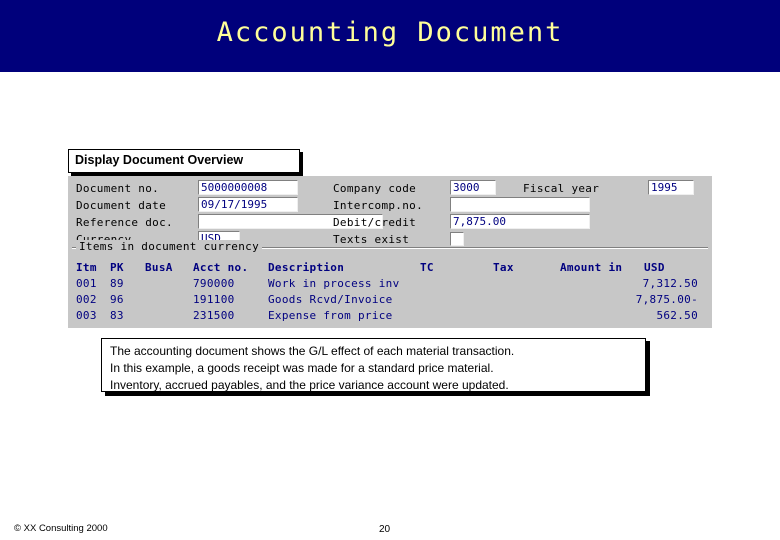 The image size is (780, 540). I want to click on table-row: 89, so click(117, 283).